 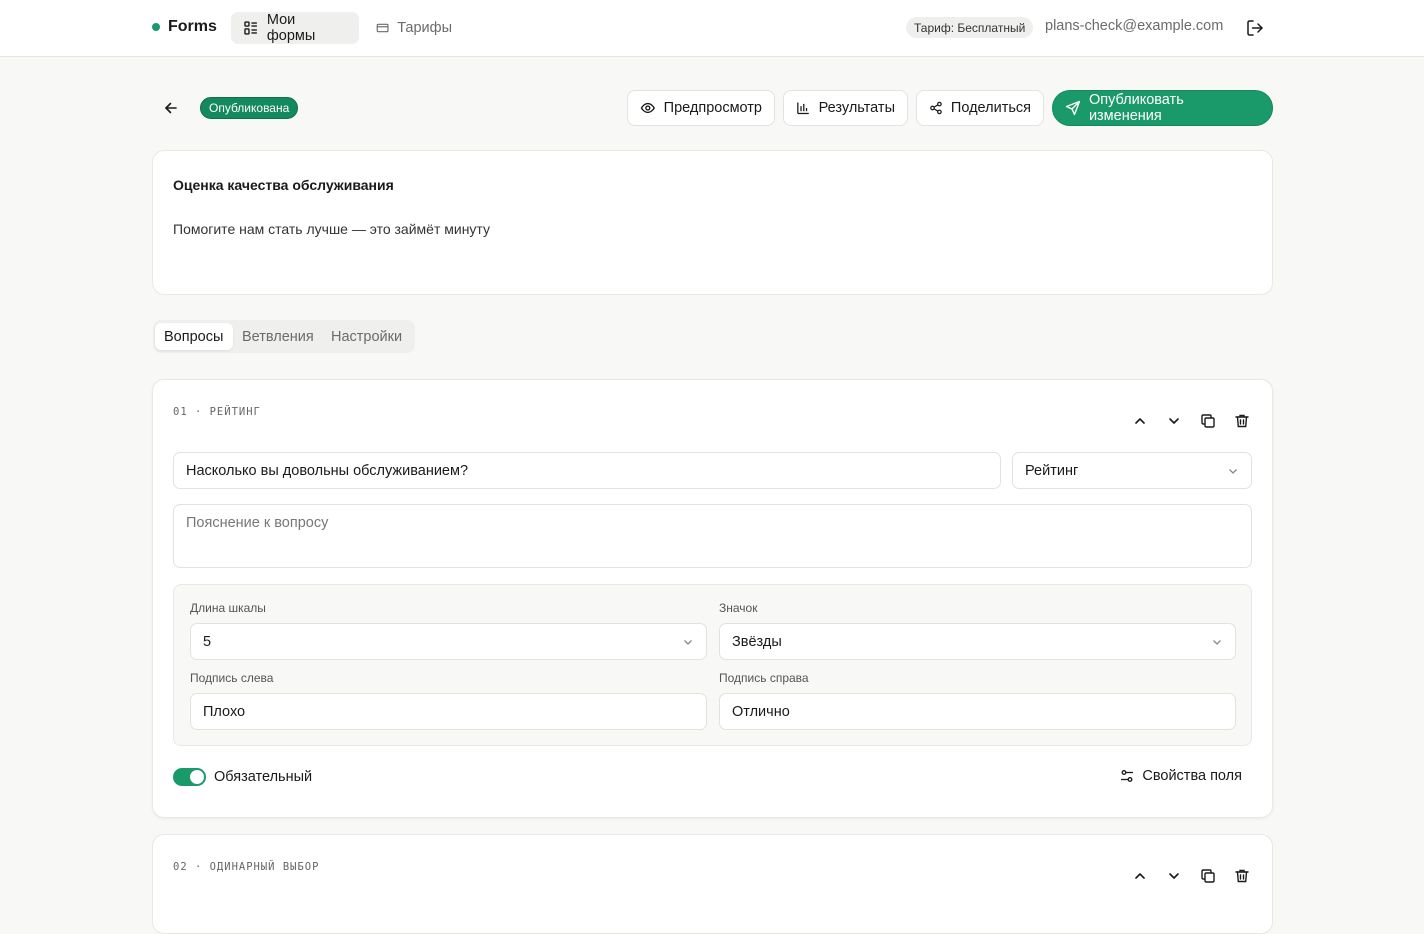 I want to click on icon-value: Звёзды, so click(x=757, y=641).